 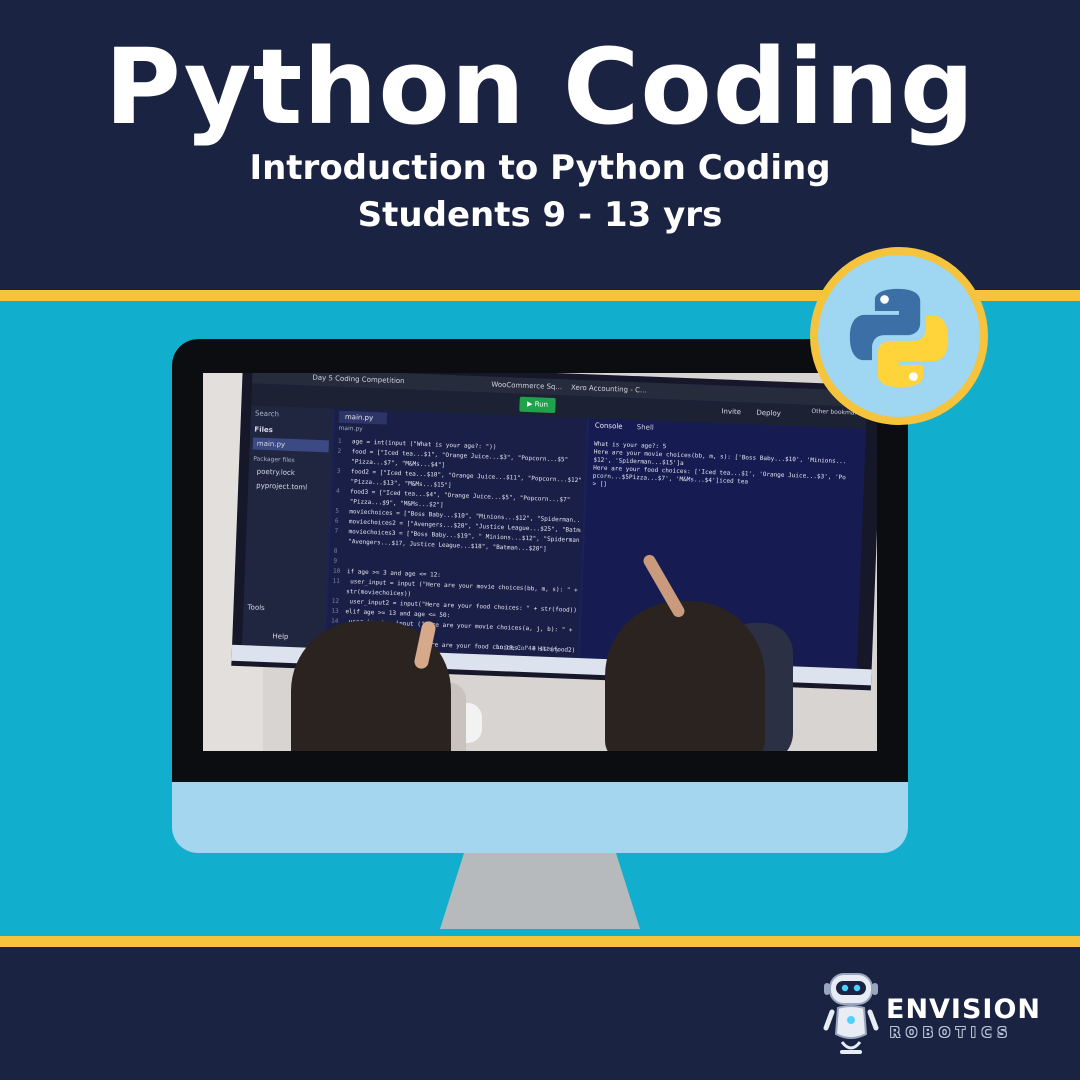 I want to click on run-button: ▶ Run, so click(x=537, y=405).